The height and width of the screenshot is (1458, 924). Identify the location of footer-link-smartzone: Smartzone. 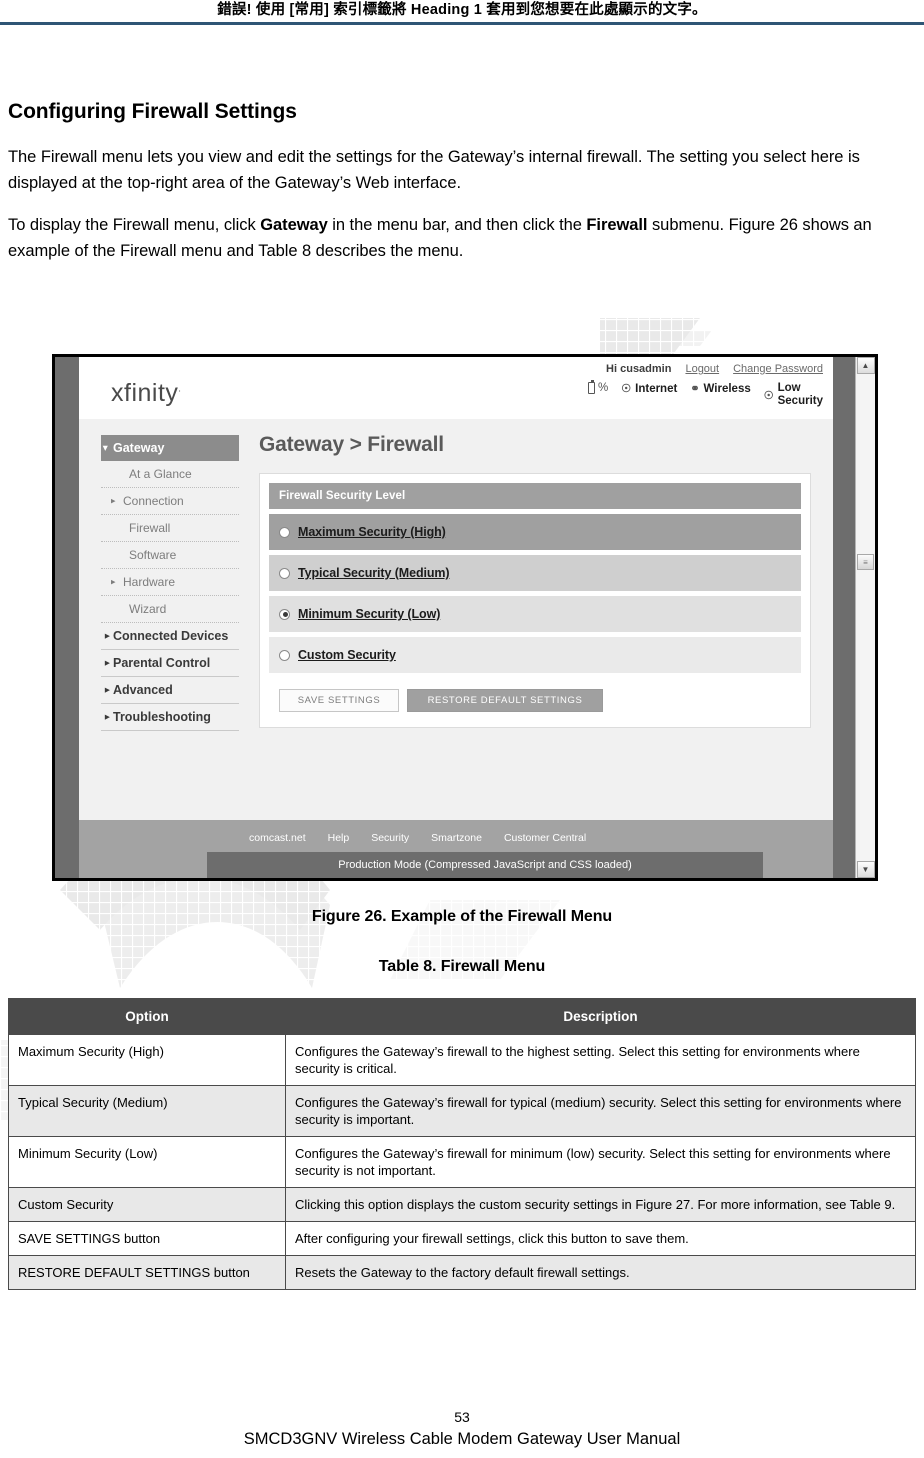
(456, 838).